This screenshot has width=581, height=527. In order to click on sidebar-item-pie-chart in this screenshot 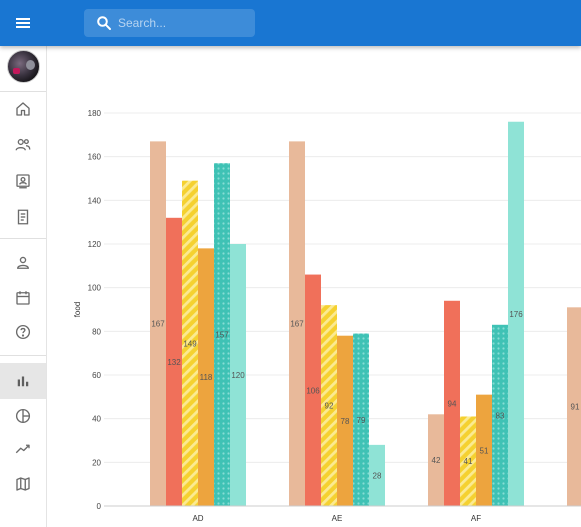, I will do `click(23, 416)`.